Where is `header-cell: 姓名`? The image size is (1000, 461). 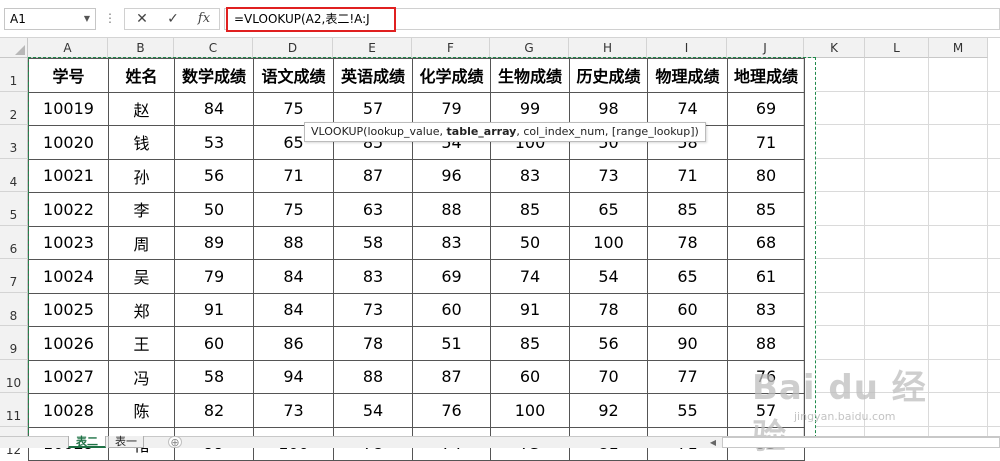
header-cell: 姓名 is located at coordinates (141, 75).